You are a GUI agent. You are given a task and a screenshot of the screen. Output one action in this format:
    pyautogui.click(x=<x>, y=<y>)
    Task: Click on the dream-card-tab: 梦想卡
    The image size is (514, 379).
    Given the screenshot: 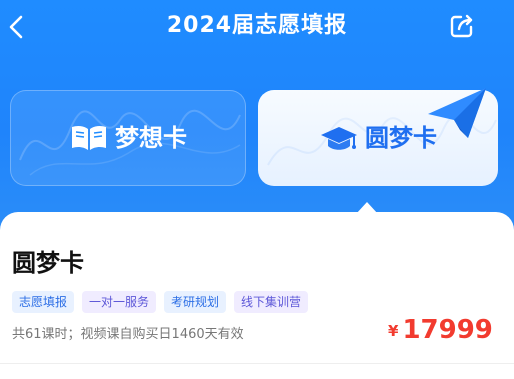 What is the action you would take?
    pyautogui.click(x=128, y=138)
    